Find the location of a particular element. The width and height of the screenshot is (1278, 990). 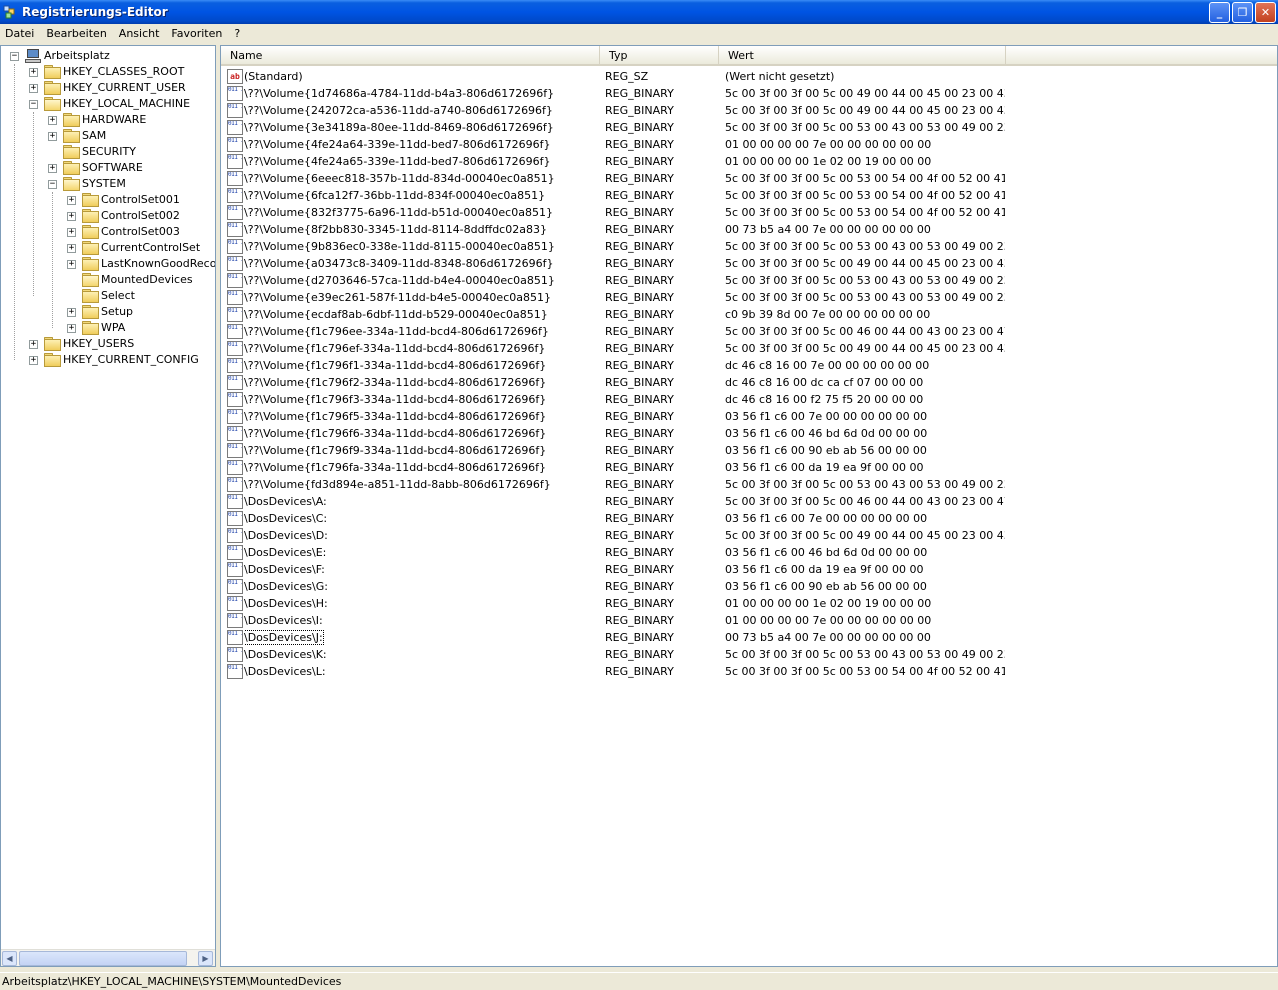

registry-editor-icon is located at coordinates (11, 12).